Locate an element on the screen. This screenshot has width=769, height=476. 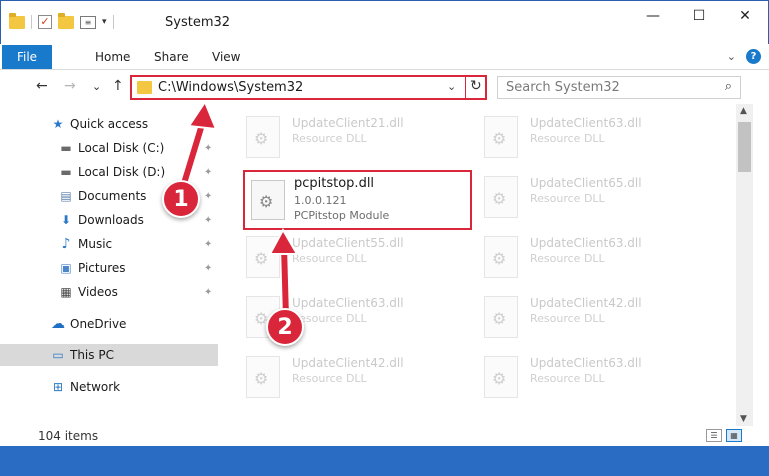
recent-locations-button: ⌄ is located at coordinates (96, 86).